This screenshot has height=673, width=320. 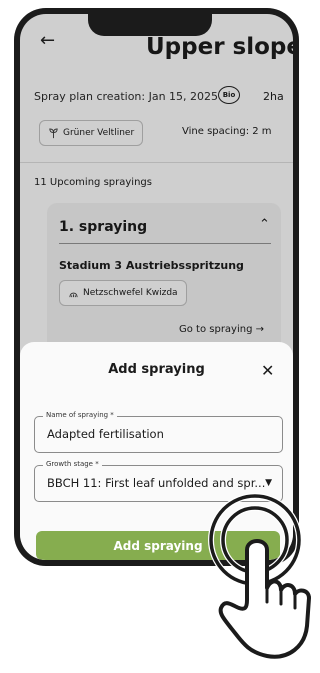 I want to click on name-of-spraying-field: Name of spraying * Adapted fertilisation, so click(x=158, y=432).